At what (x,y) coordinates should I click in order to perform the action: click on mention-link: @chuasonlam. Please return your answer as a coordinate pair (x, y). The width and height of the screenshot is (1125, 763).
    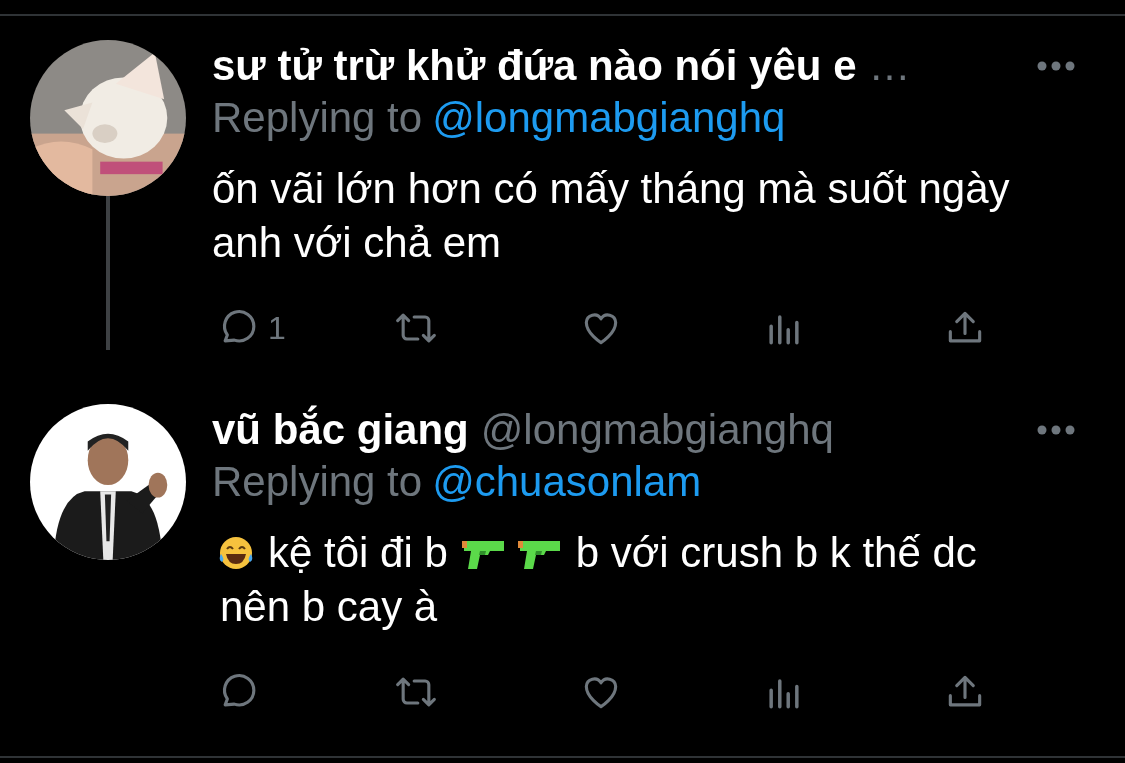
    Looking at the image, I should click on (567, 482).